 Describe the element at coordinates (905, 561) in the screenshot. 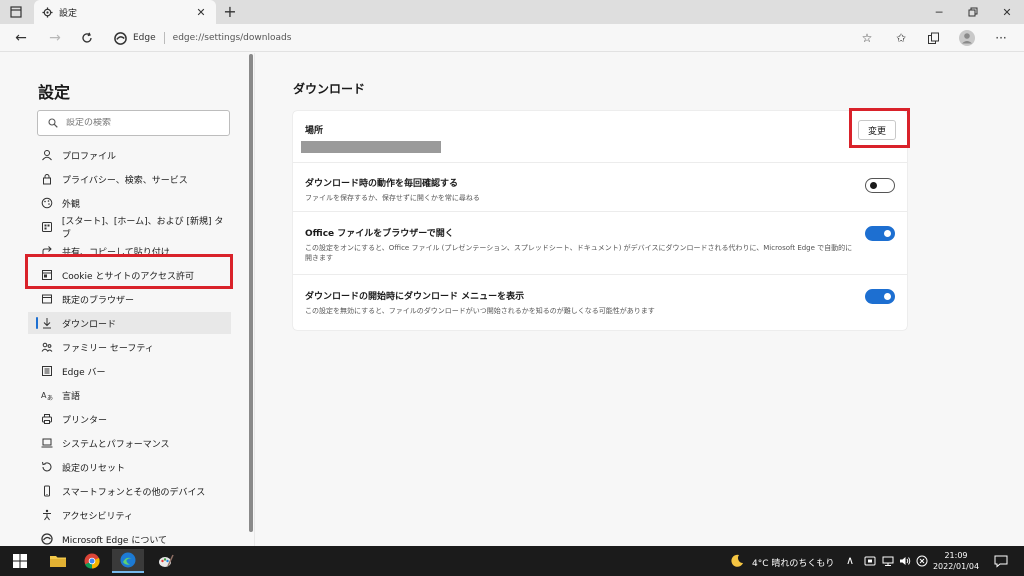

I see `volume-icon` at that location.